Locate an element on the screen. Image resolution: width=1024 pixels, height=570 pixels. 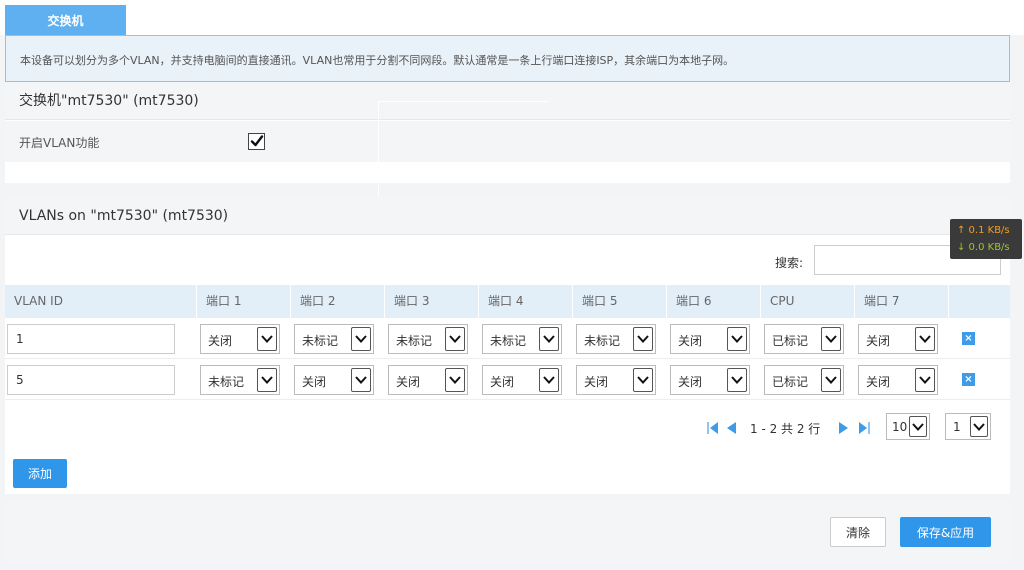
first-page-icon is located at coordinates (712, 428).